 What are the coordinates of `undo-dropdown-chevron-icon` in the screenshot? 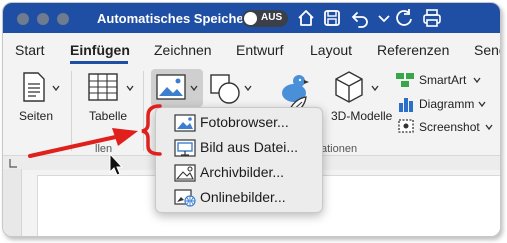 It's located at (384, 18).